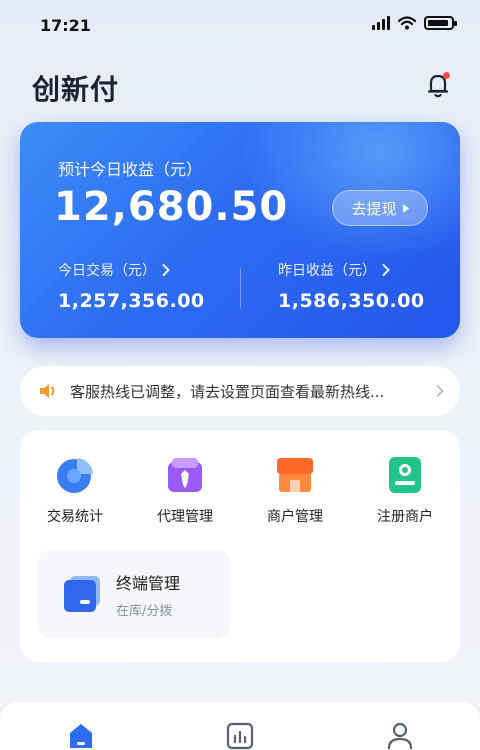  Describe the element at coordinates (405, 208) in the screenshot. I see `caret-right-icon` at that location.